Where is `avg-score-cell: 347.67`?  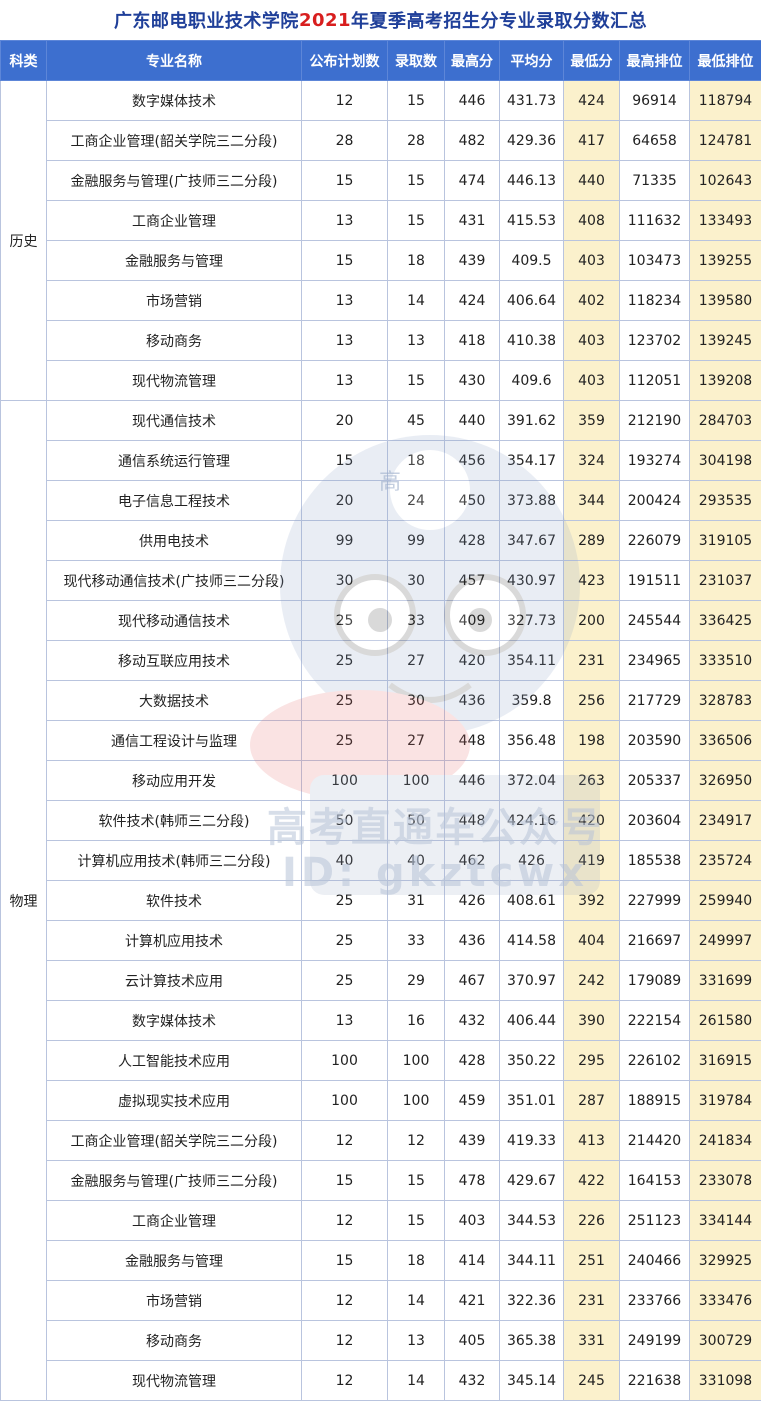 avg-score-cell: 347.67 is located at coordinates (531, 540).